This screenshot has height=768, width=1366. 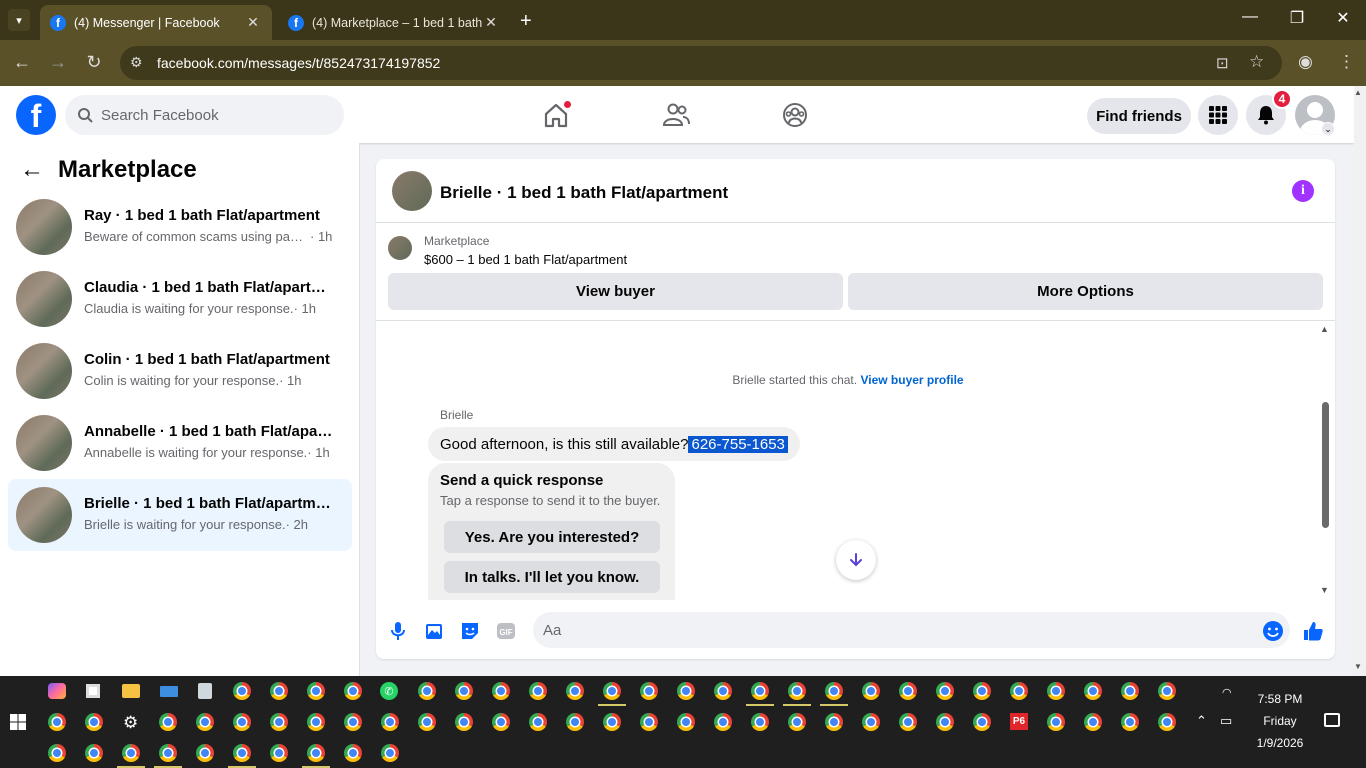 I want to click on close-tab-icon: ✕, so click(x=491, y=22).